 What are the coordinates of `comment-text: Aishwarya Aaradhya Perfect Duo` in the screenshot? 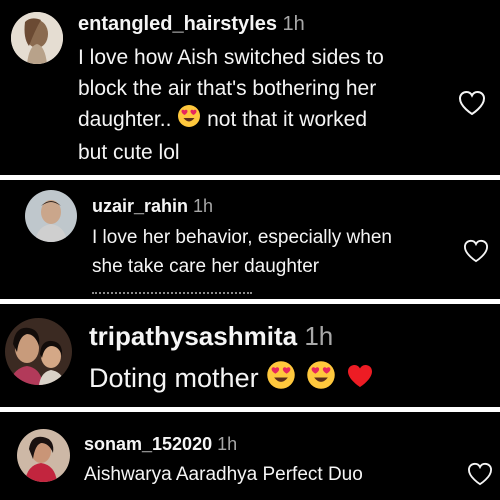 It's located at (223, 475).